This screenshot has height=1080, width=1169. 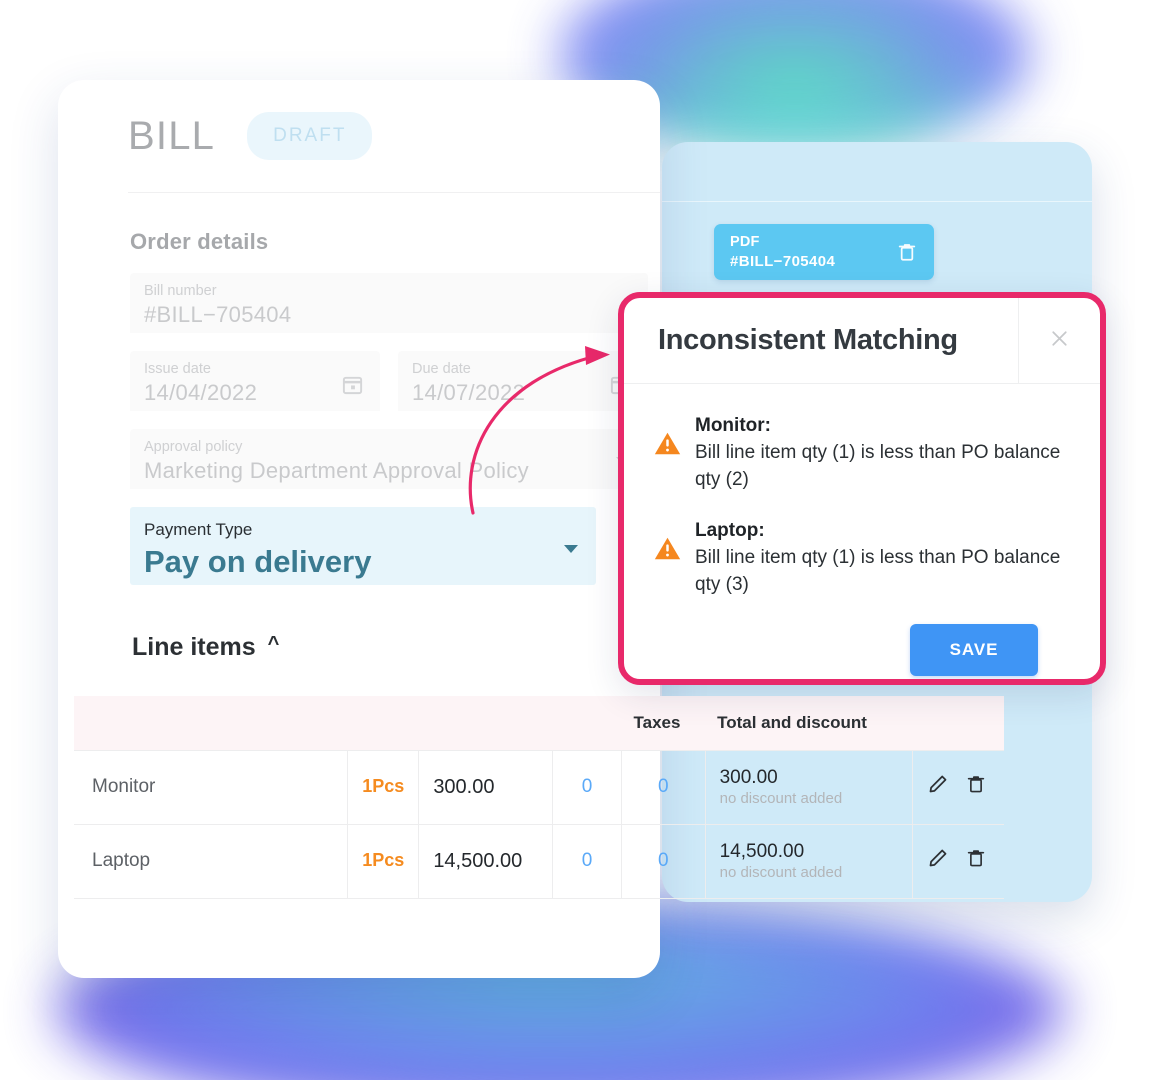 I want to click on save-button: SAVE, so click(x=974, y=650).